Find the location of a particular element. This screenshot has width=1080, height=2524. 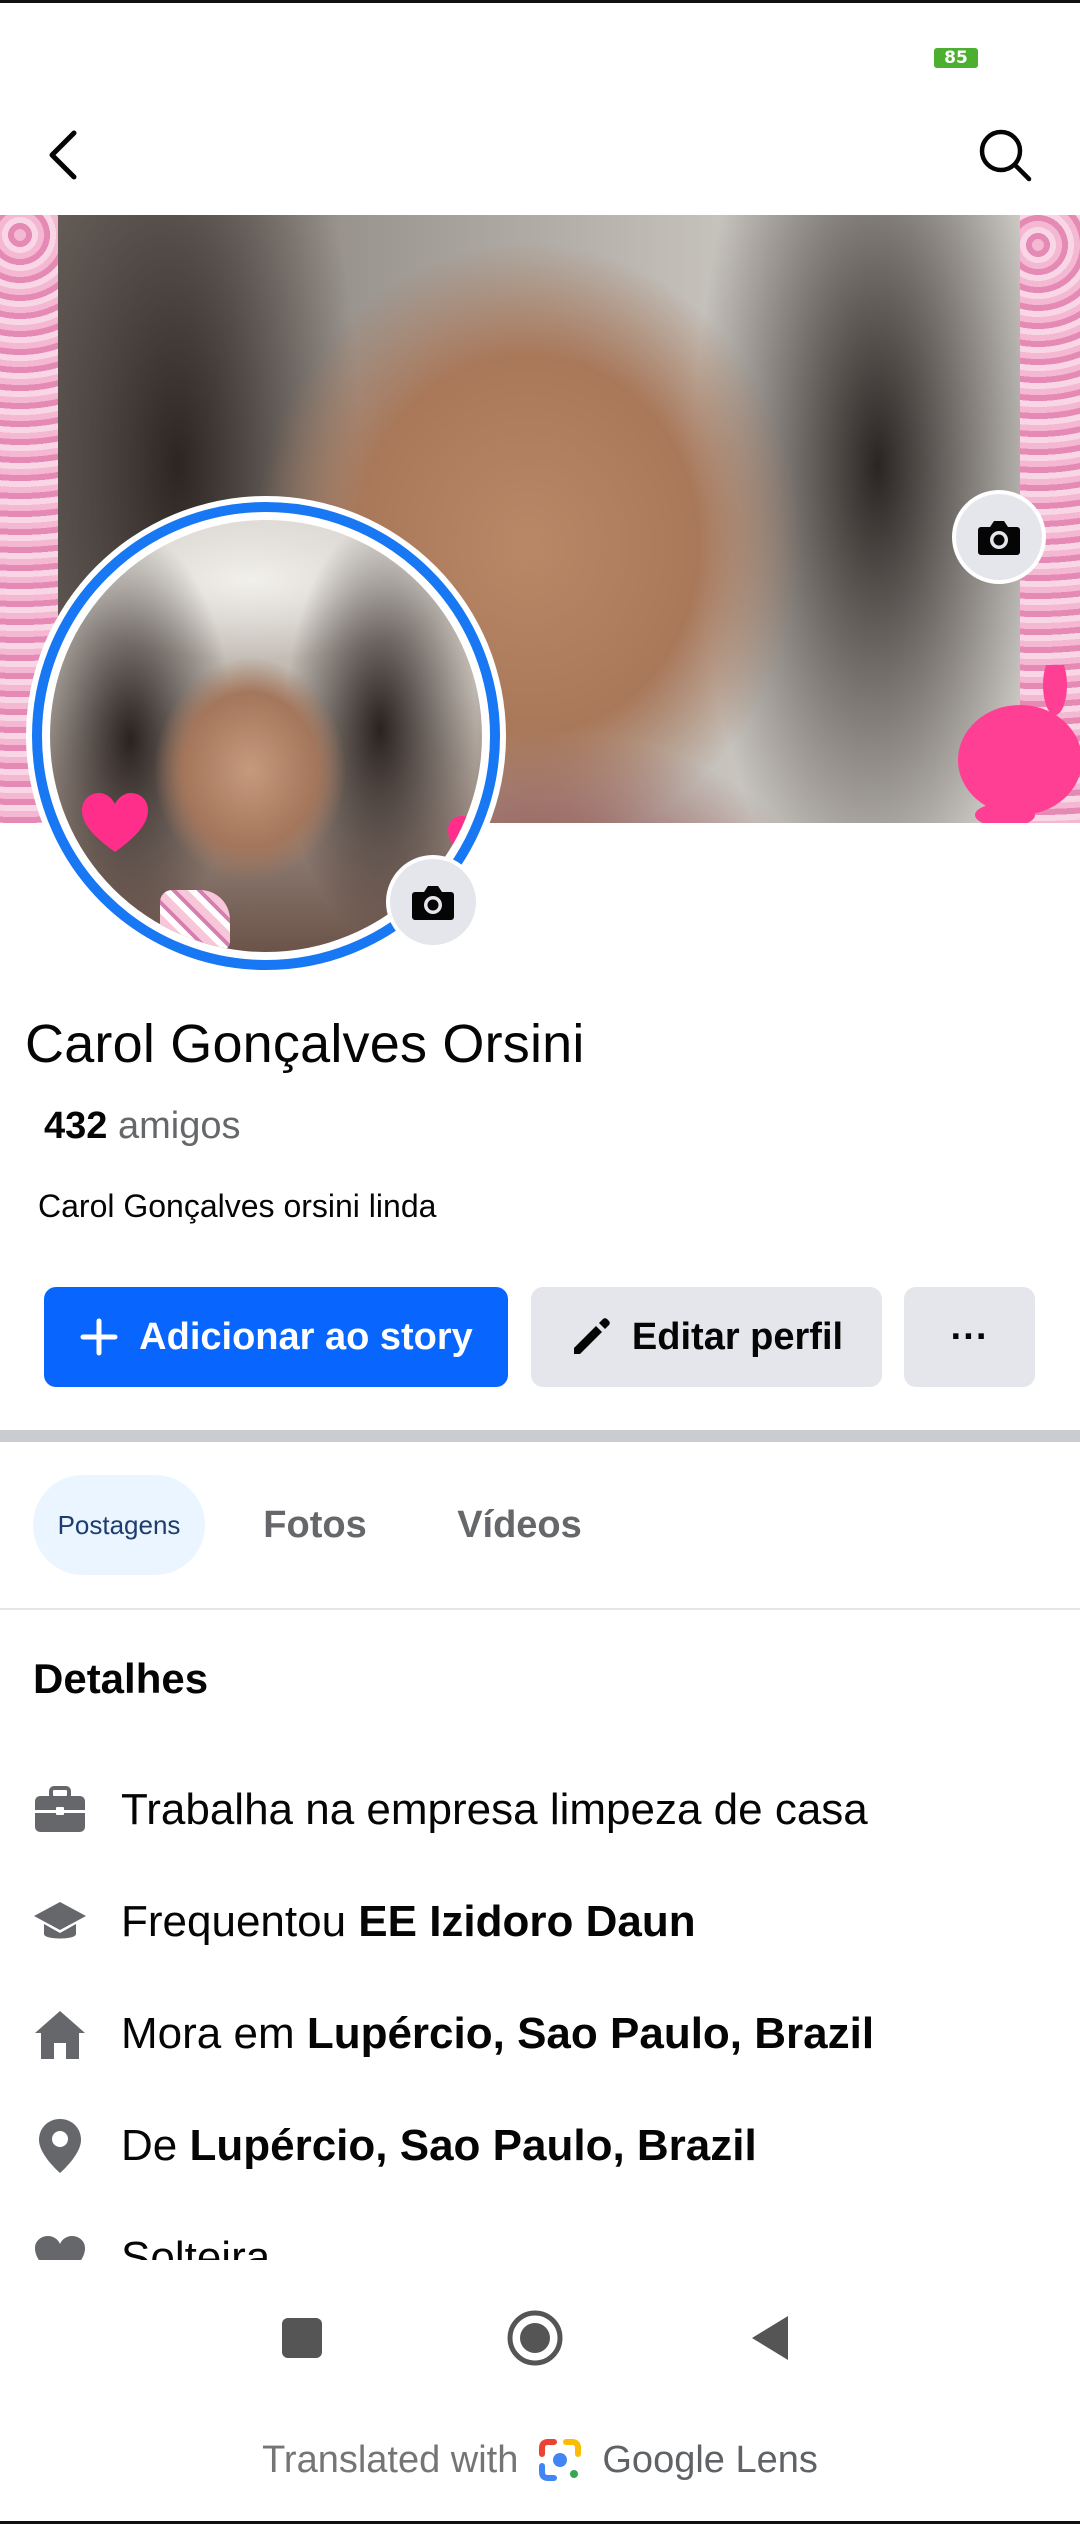

edit-cover-camera-button is located at coordinates (999, 537).